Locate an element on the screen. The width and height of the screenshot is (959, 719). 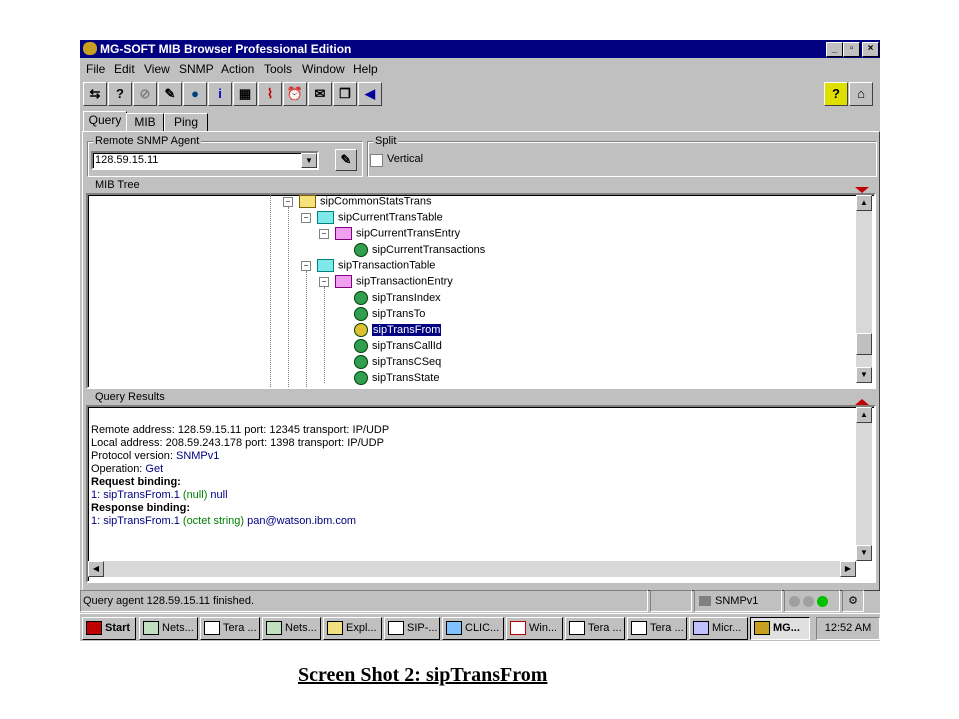
scroll-right-icon: ▶ is located at coordinates (848, 569).